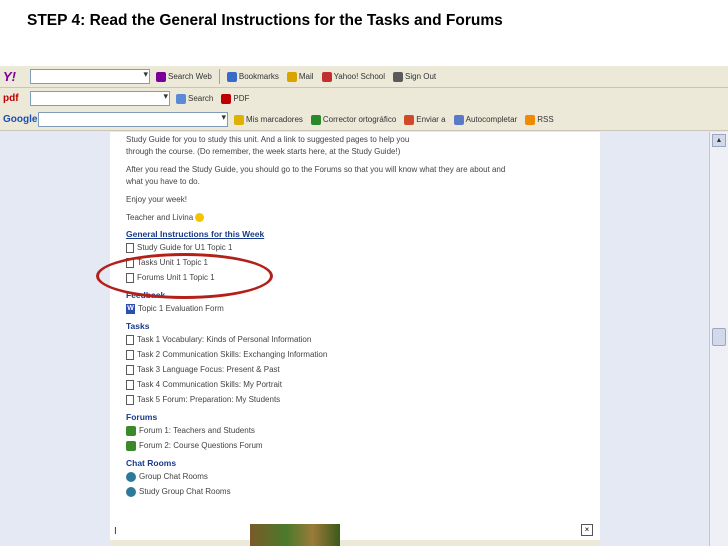 Image resolution: width=728 pixels, height=546 pixels. I want to click on star-icon, so click(239, 119).